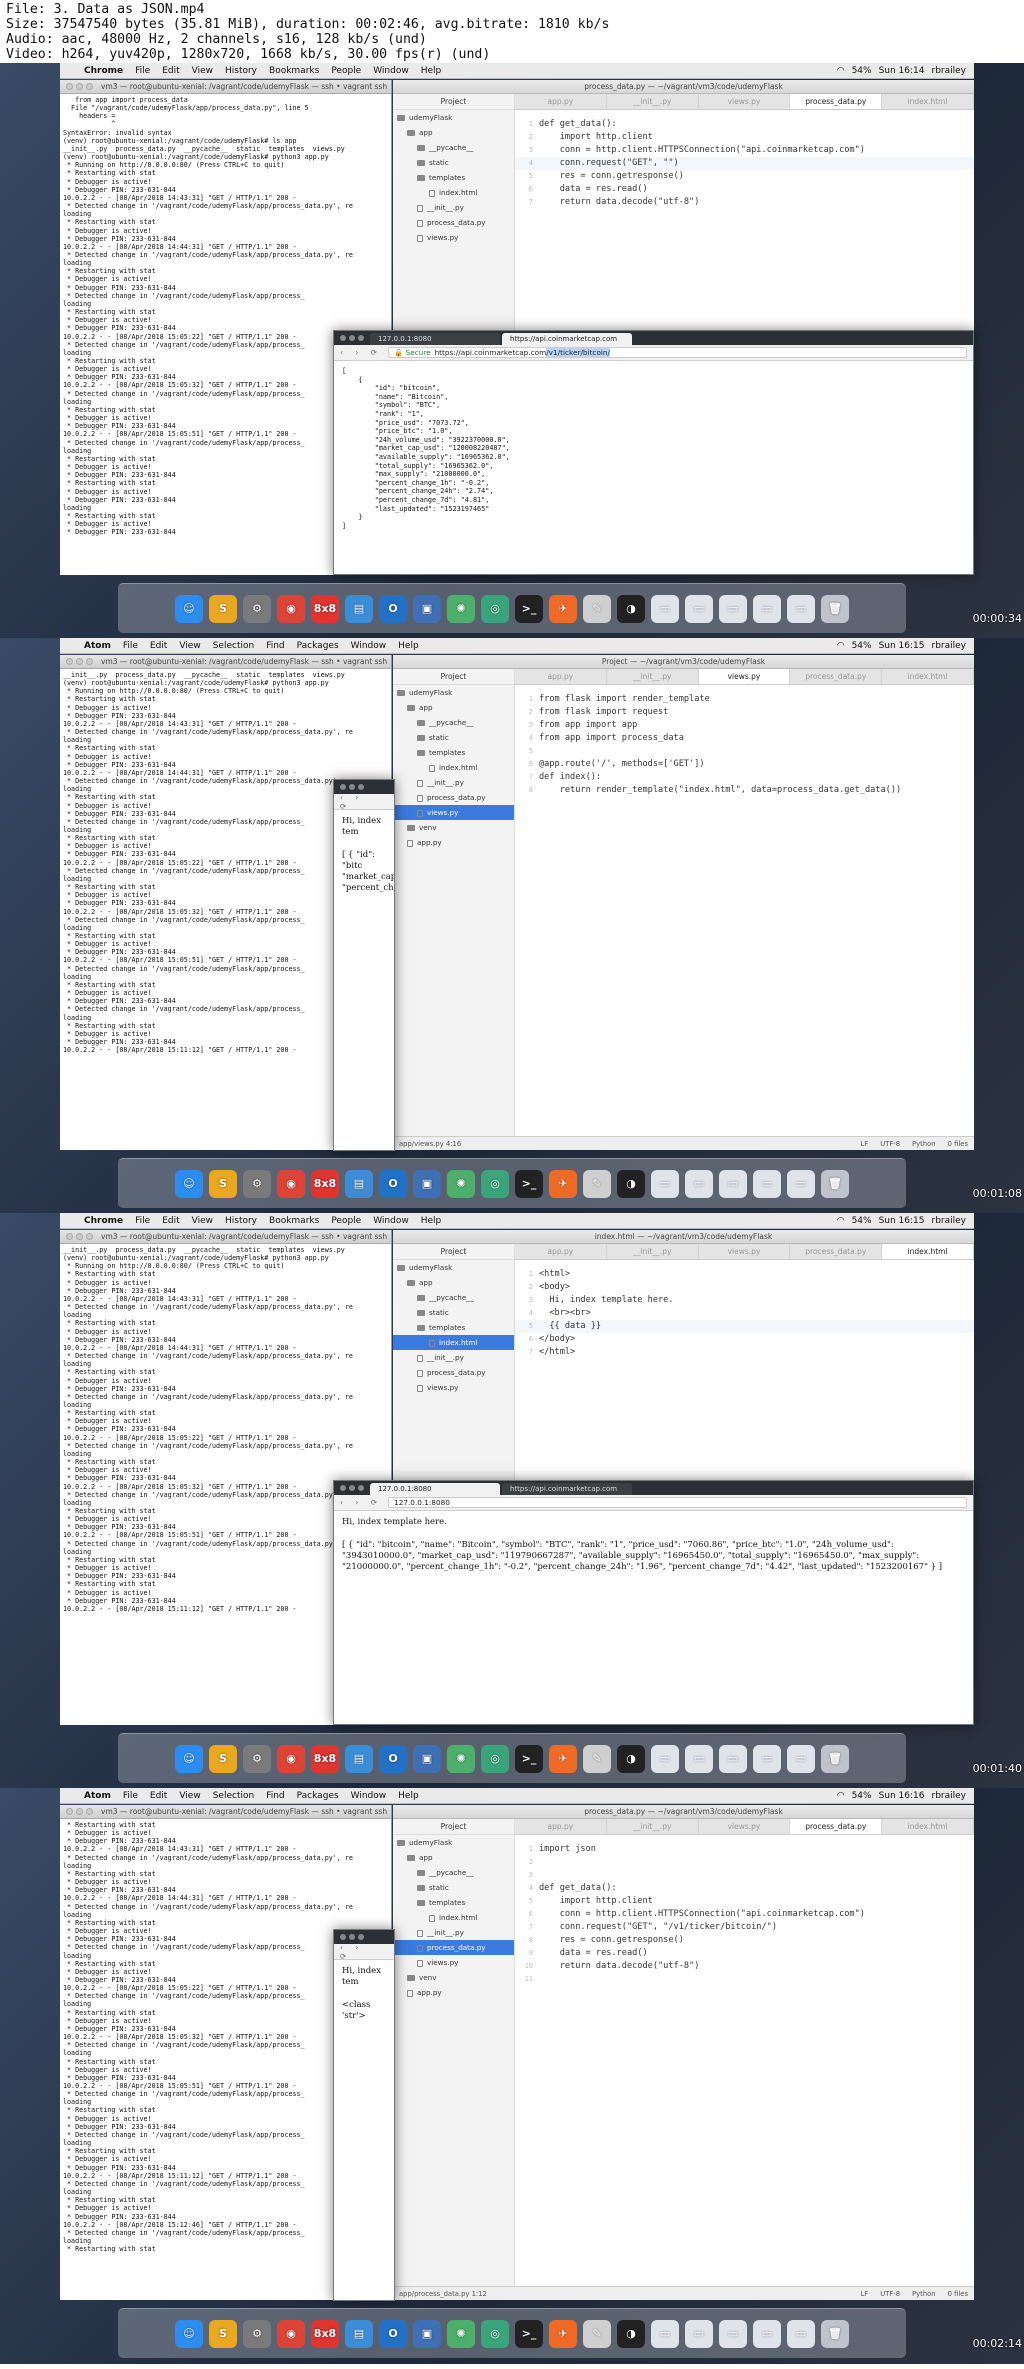 This screenshot has width=1024, height=2369. I want to click on editor-tab: app.py, so click(561, 676).